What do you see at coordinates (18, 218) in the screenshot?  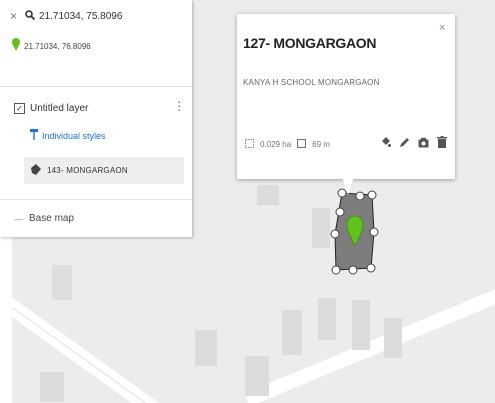 I see `collapse-icon: —` at bounding box center [18, 218].